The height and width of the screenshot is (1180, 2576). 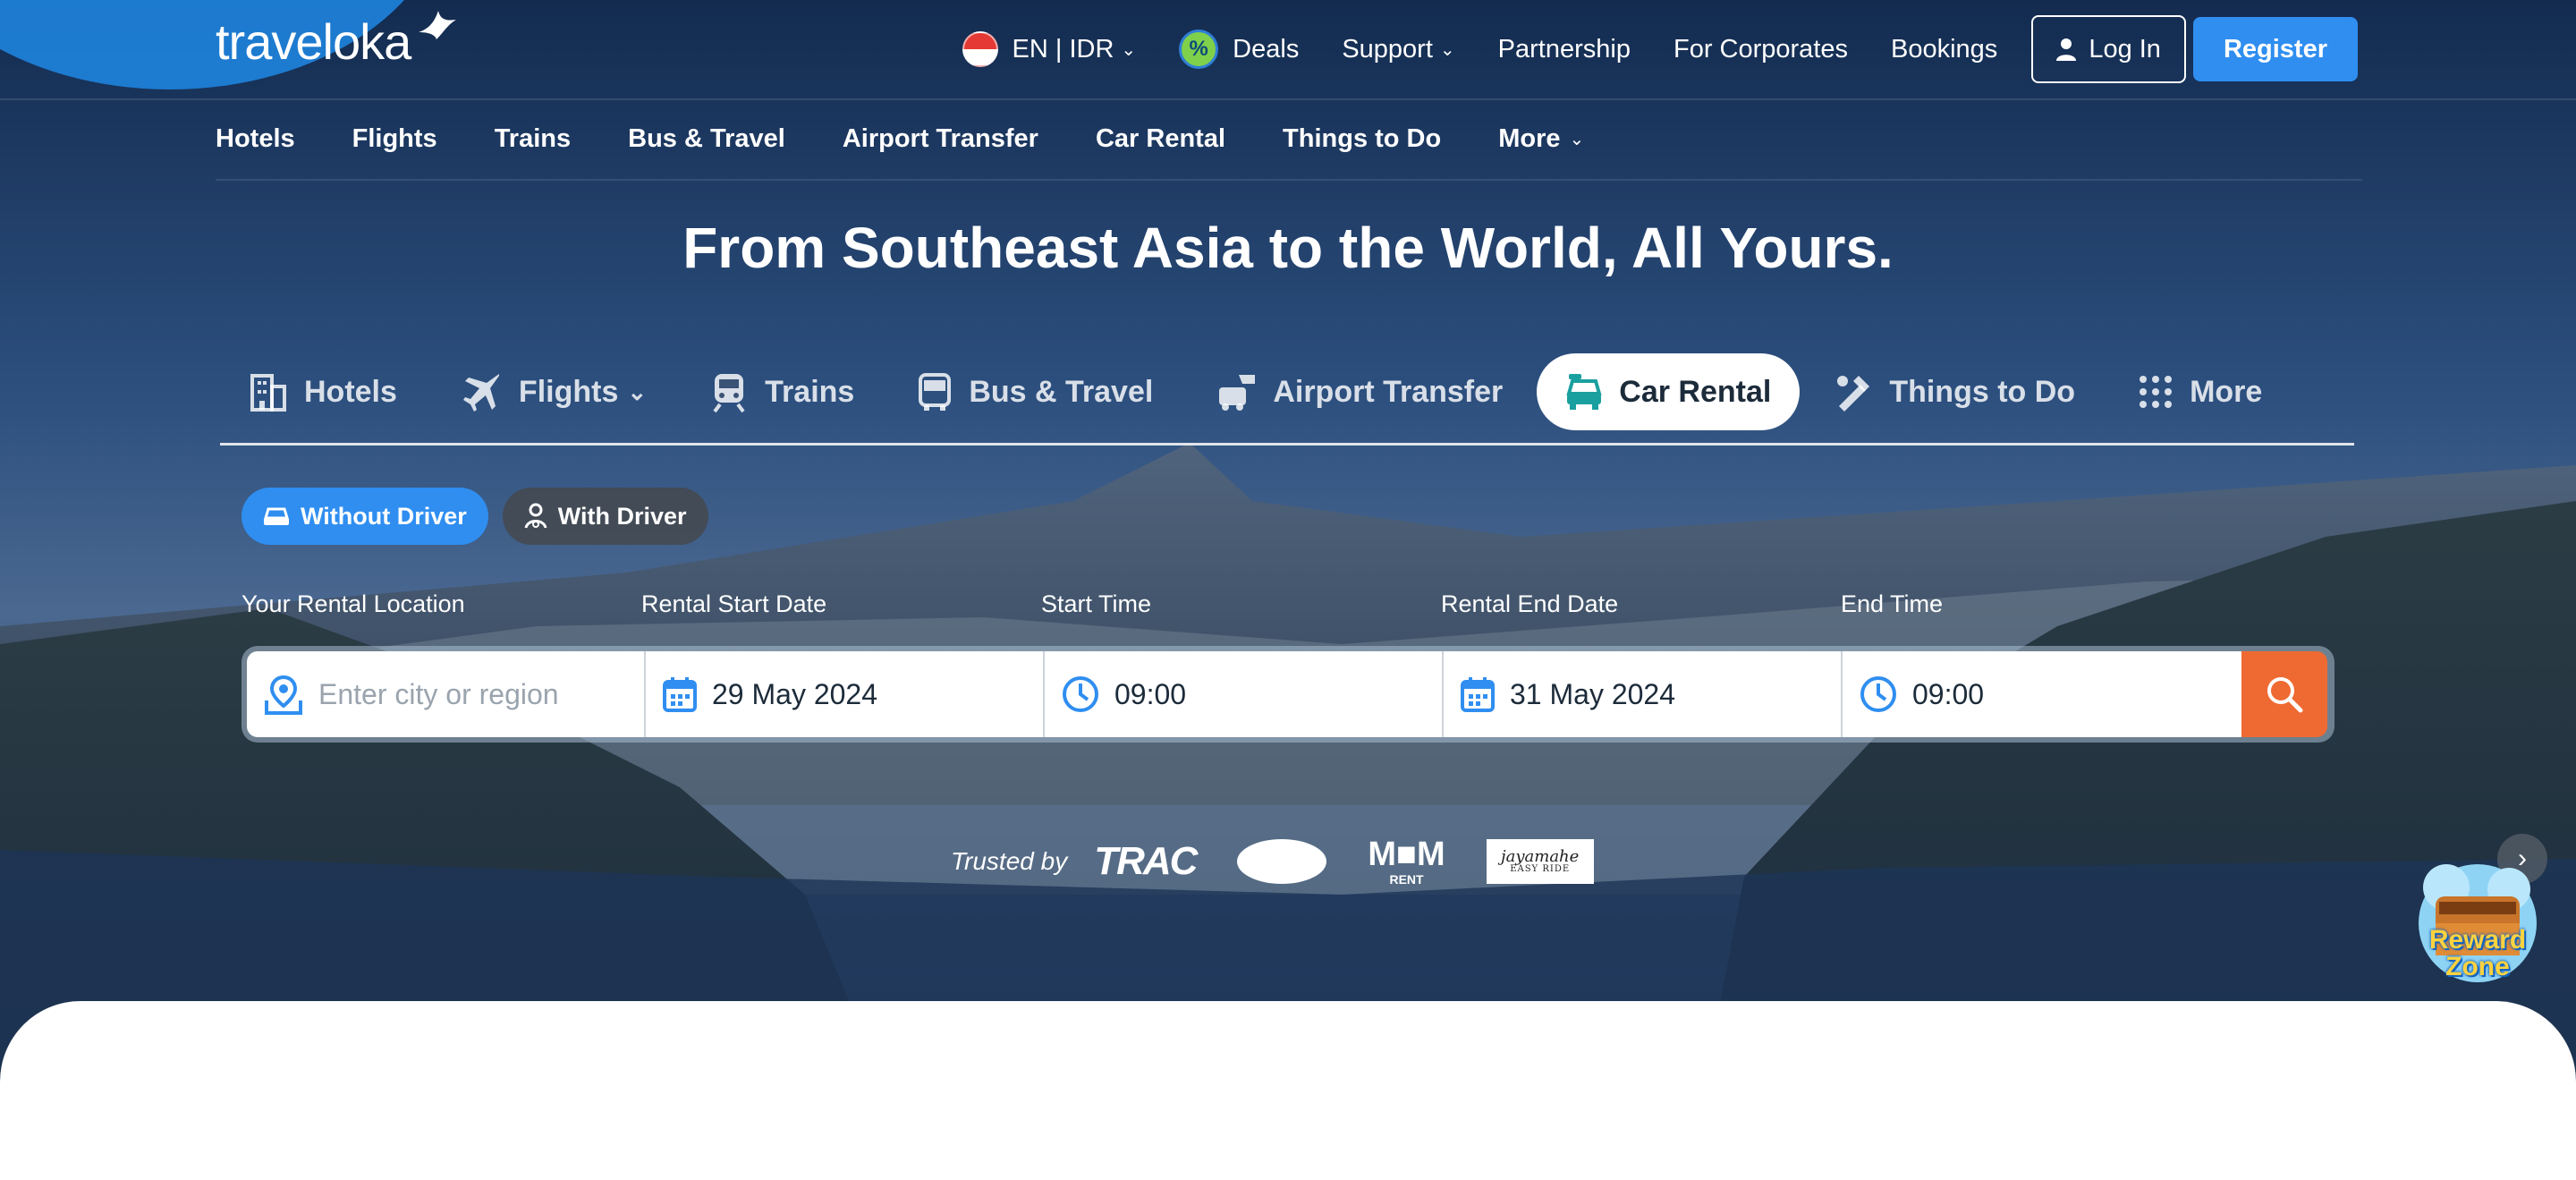 I want to click on activity-icon, so click(x=1853, y=394).